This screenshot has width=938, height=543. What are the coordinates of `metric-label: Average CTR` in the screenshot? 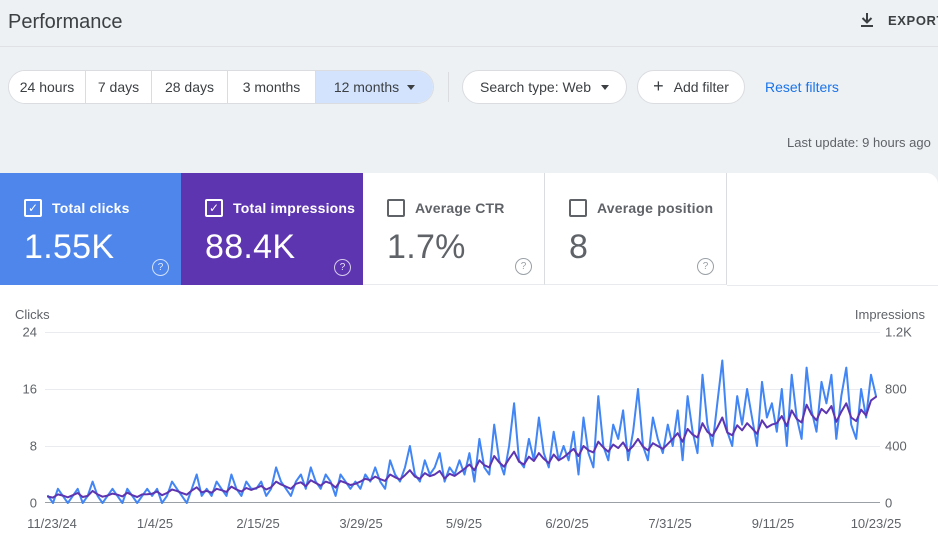 It's located at (460, 208).